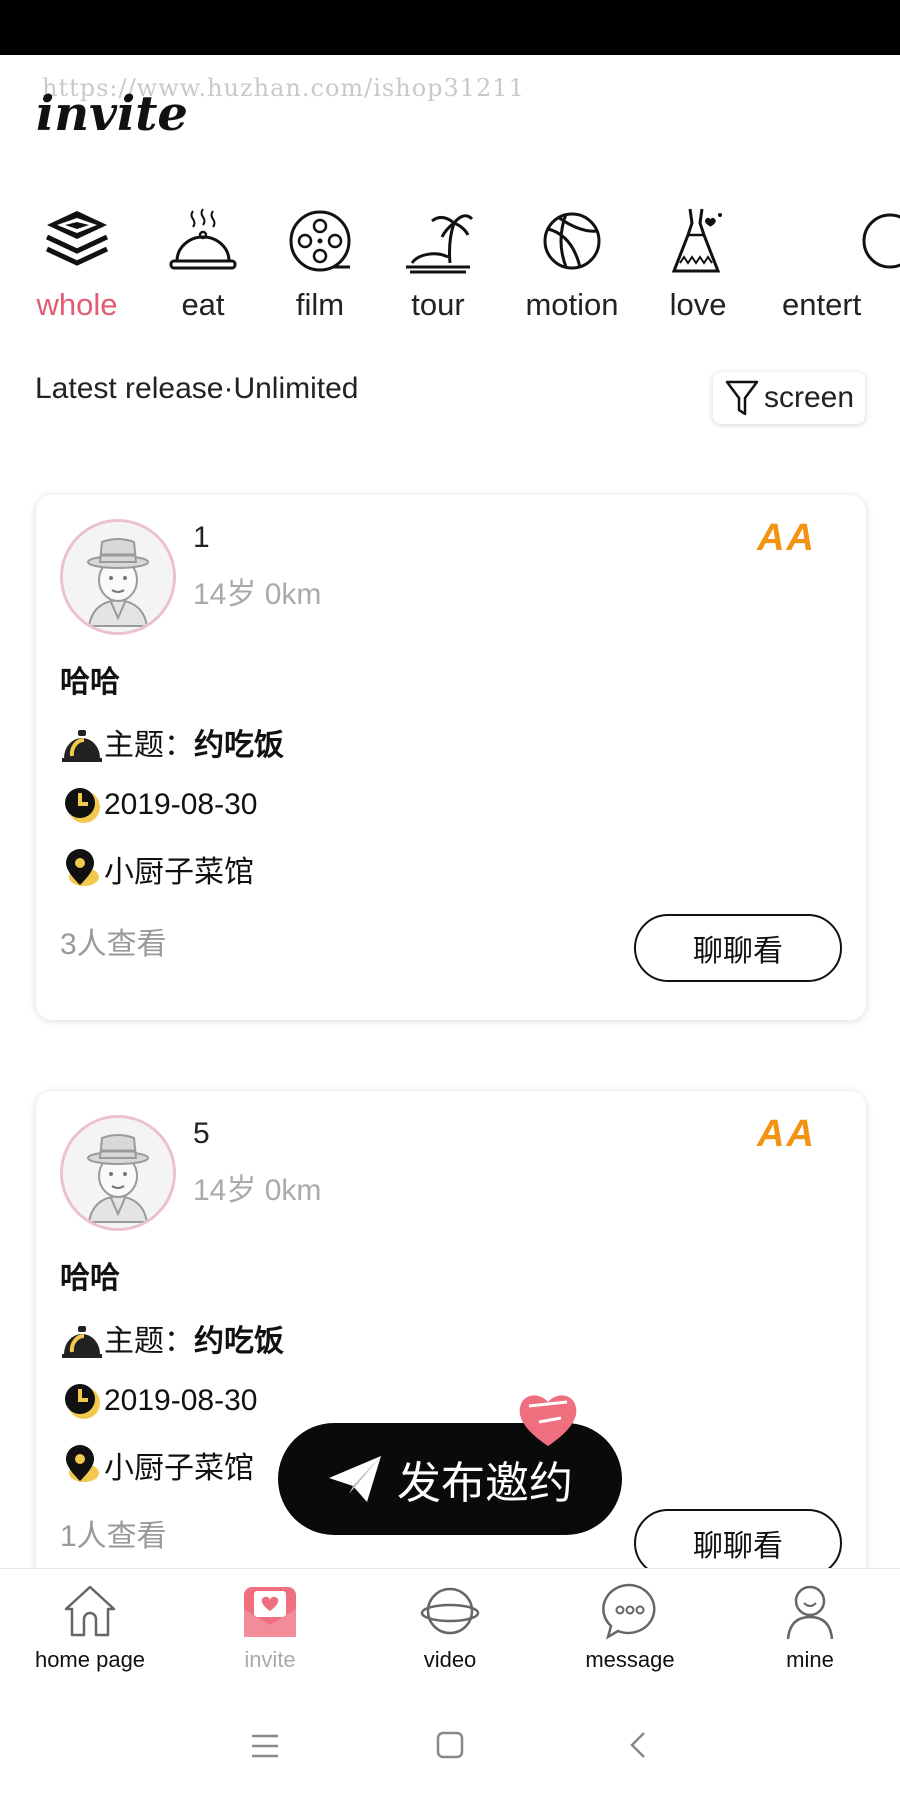  Describe the element at coordinates (77, 238) in the screenshot. I see `layers-icon` at that location.